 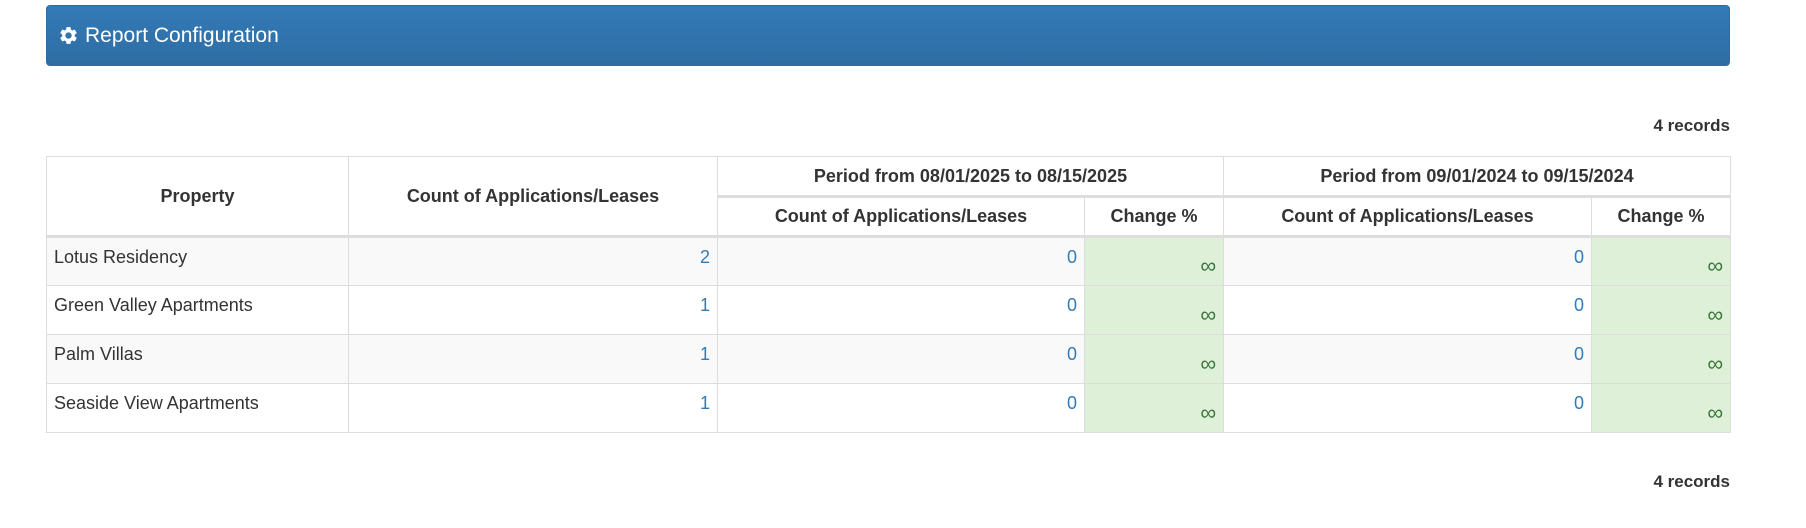 What do you see at coordinates (197, 310) in the screenshot?
I see `property-cell: Green Valley Apartments` at bounding box center [197, 310].